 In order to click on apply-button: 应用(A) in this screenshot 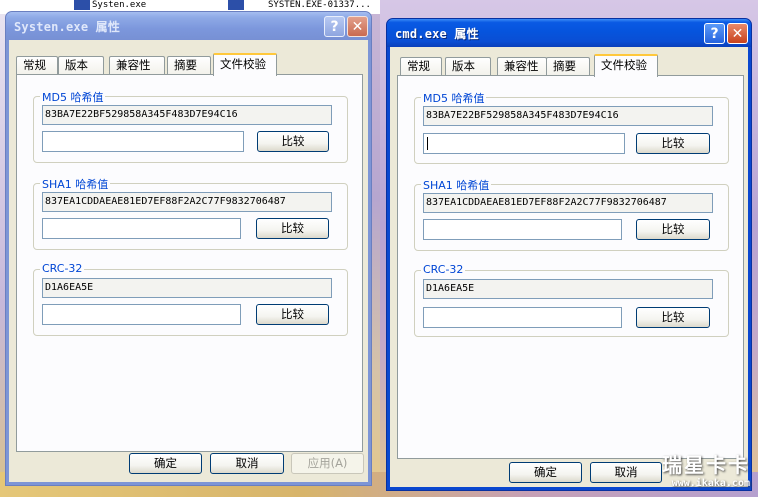, I will do `click(327, 463)`.